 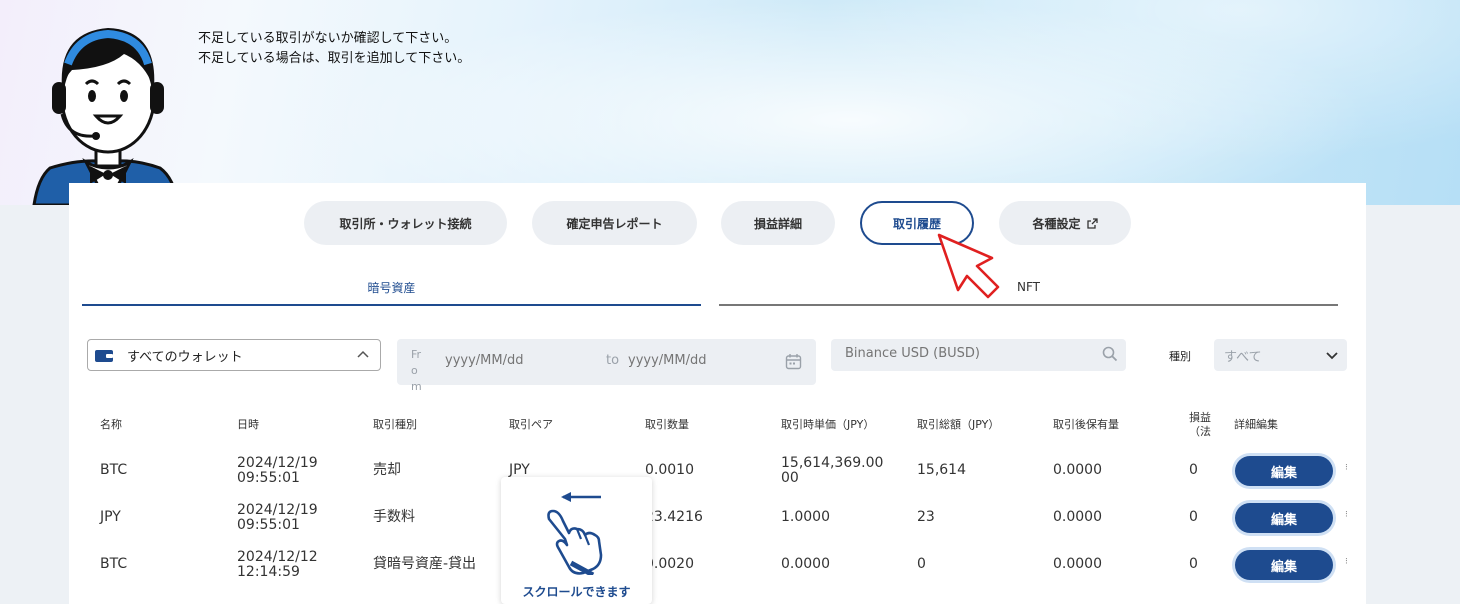 What do you see at coordinates (1280, 355) in the screenshot?
I see `type-select: すべて` at bounding box center [1280, 355].